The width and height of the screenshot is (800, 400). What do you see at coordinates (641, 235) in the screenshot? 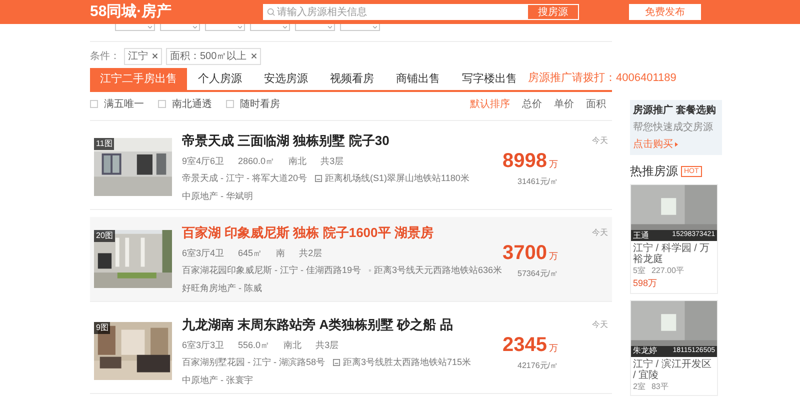
I see `agent-name: 王通` at bounding box center [641, 235].